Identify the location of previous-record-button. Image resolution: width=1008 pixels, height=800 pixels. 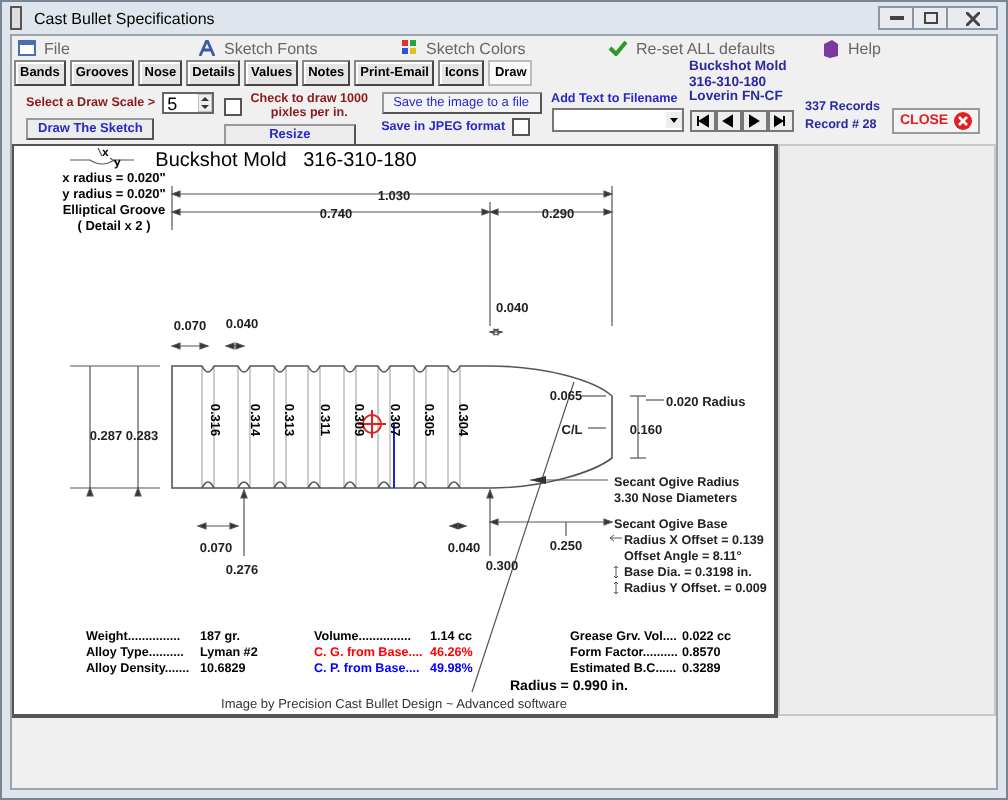
(728, 120).